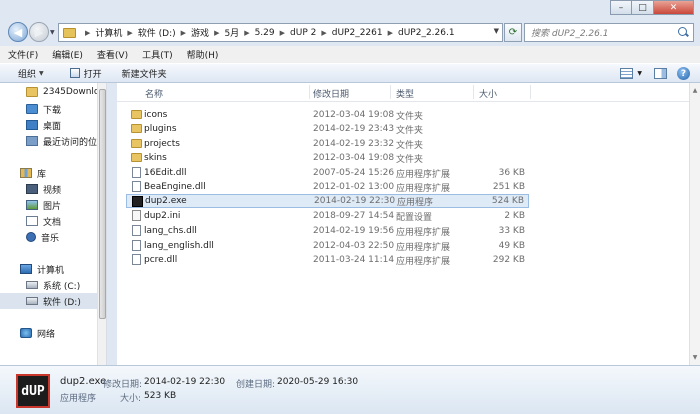 This screenshot has height=414, width=700. I want to click on nav-scrollbar, so click(101, 224).